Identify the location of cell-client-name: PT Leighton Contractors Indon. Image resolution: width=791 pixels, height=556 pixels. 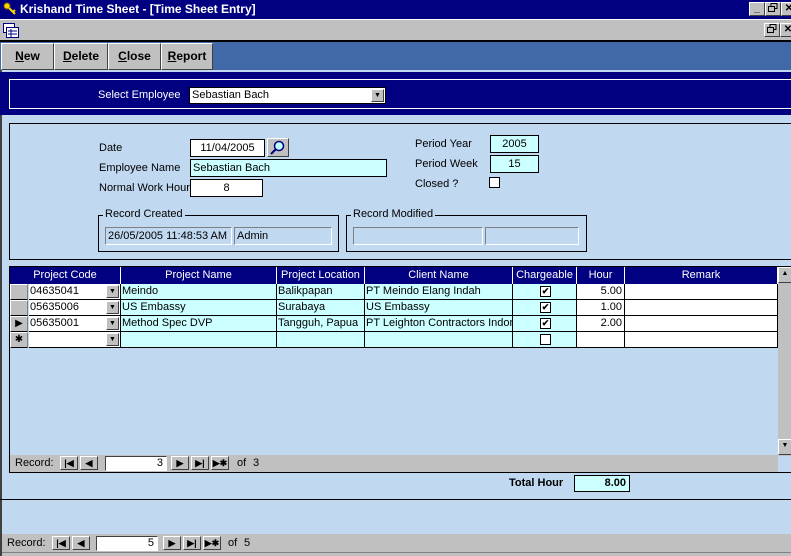
(439, 324).